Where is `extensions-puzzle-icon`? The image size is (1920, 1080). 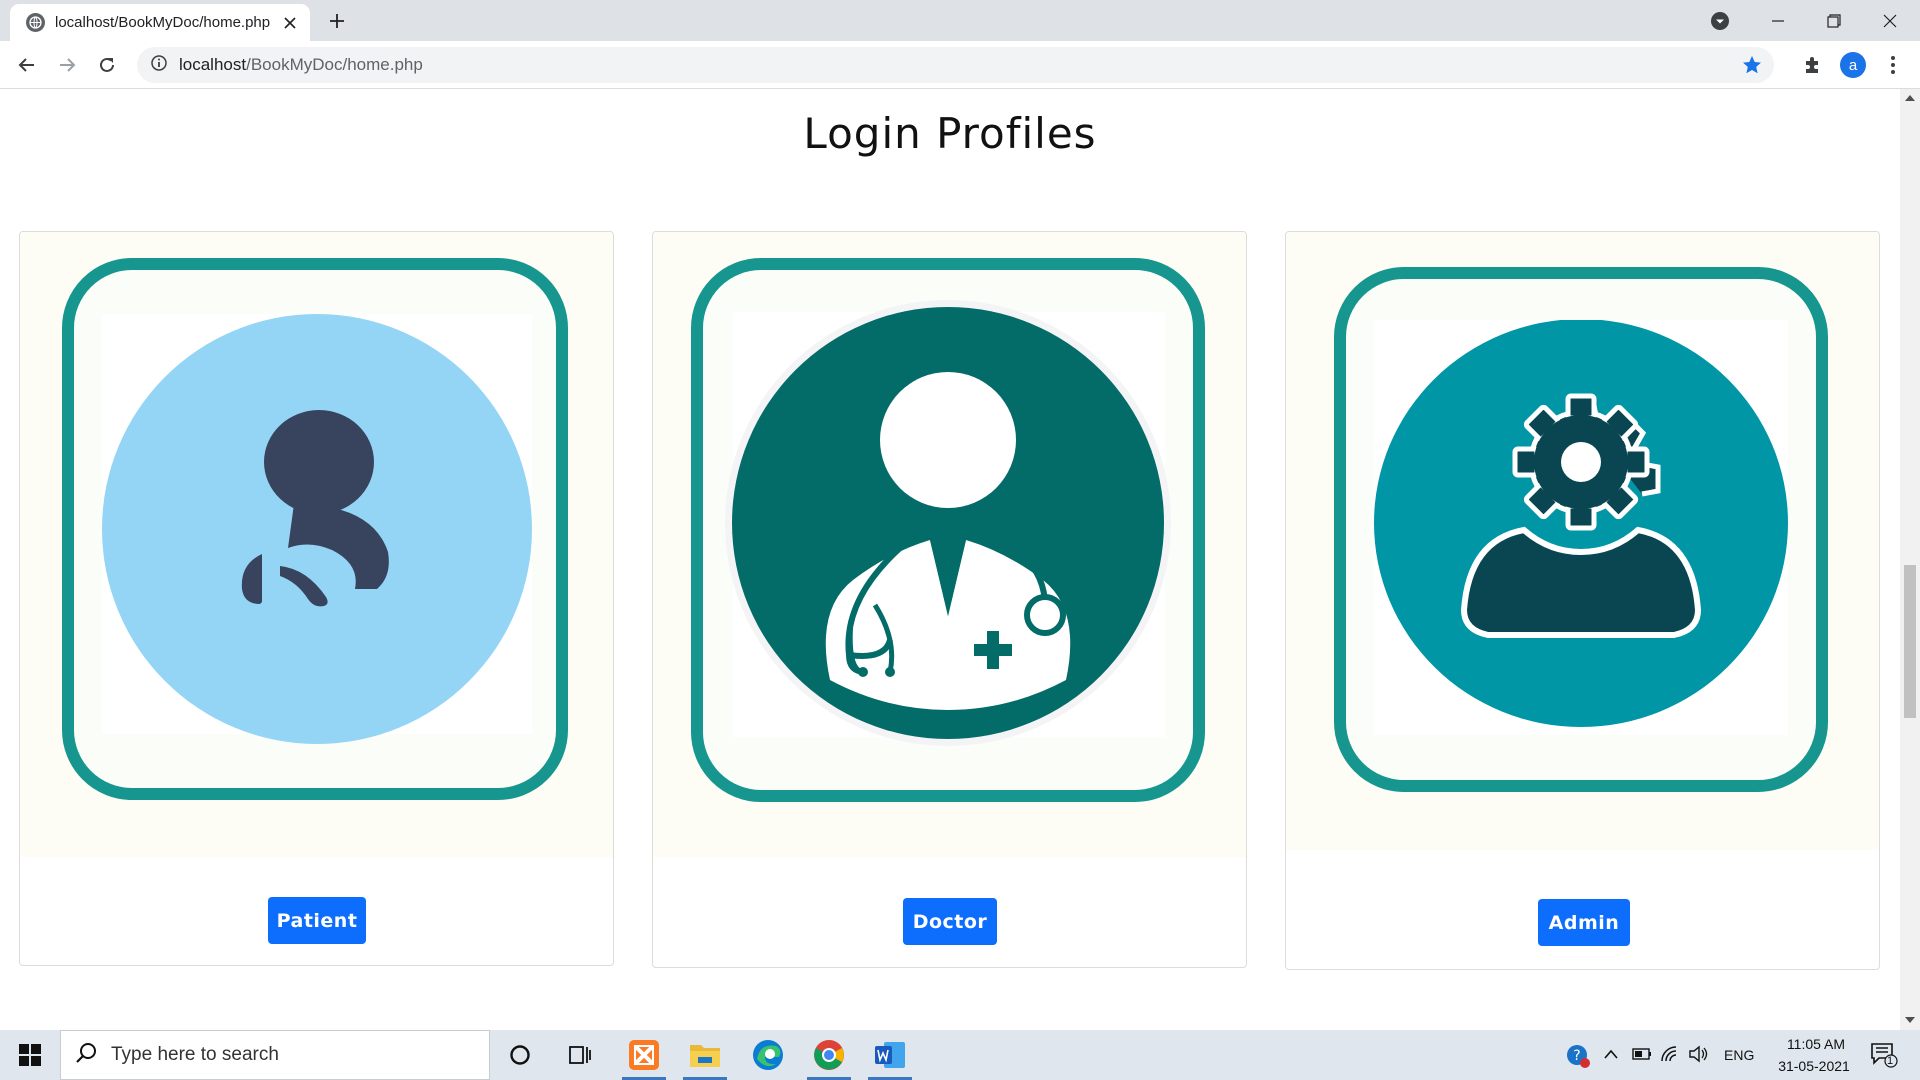 extensions-puzzle-icon is located at coordinates (1813, 65).